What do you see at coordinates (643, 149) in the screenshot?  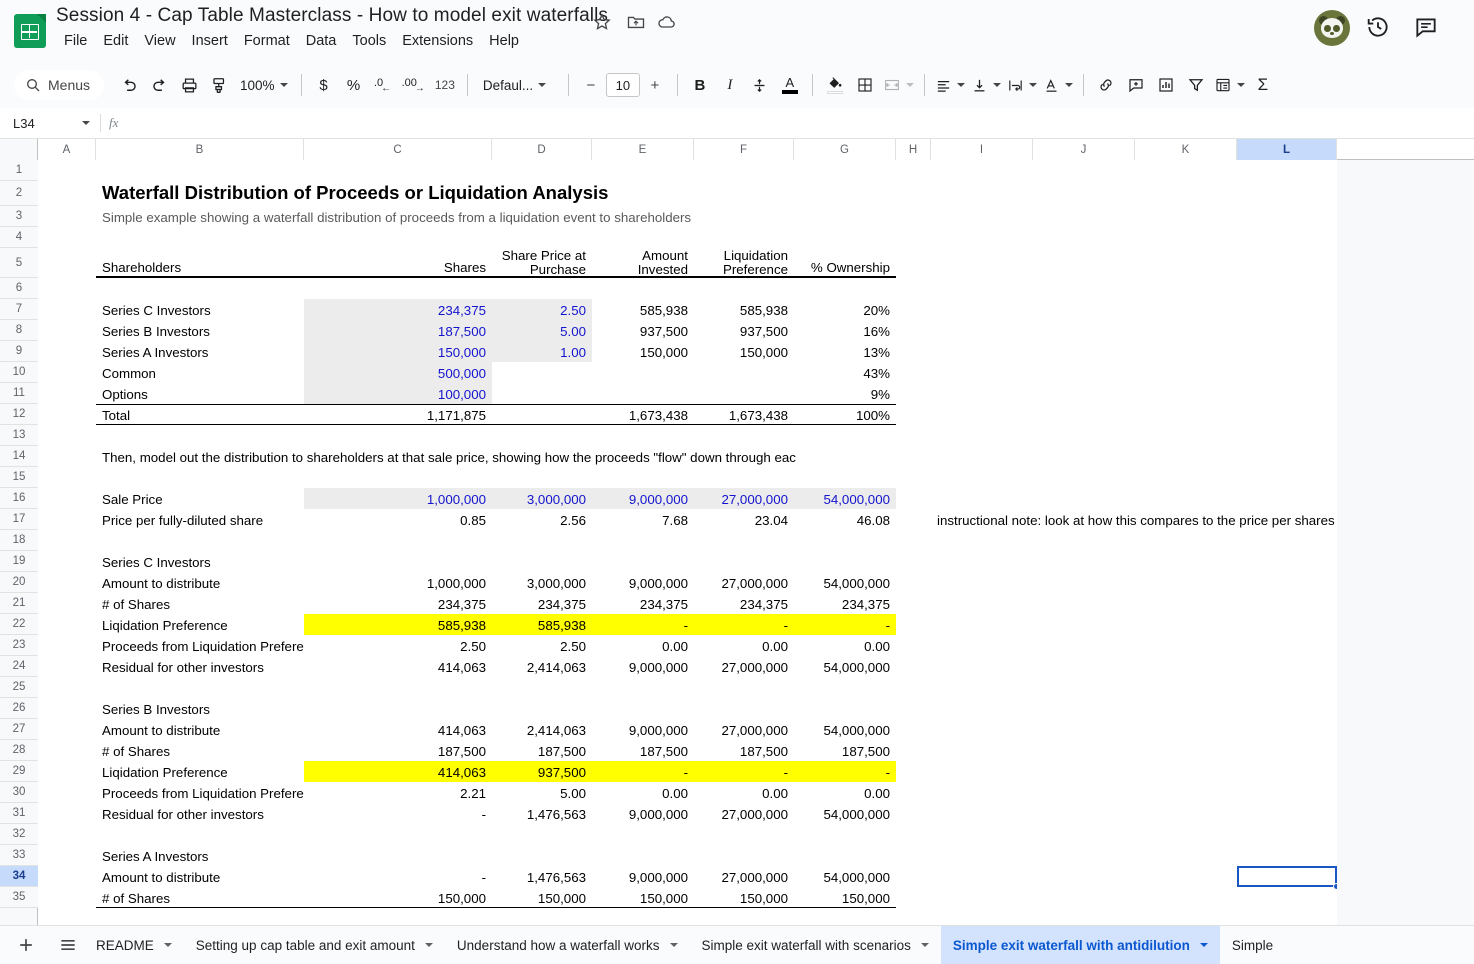 I see `column-header-E: E` at bounding box center [643, 149].